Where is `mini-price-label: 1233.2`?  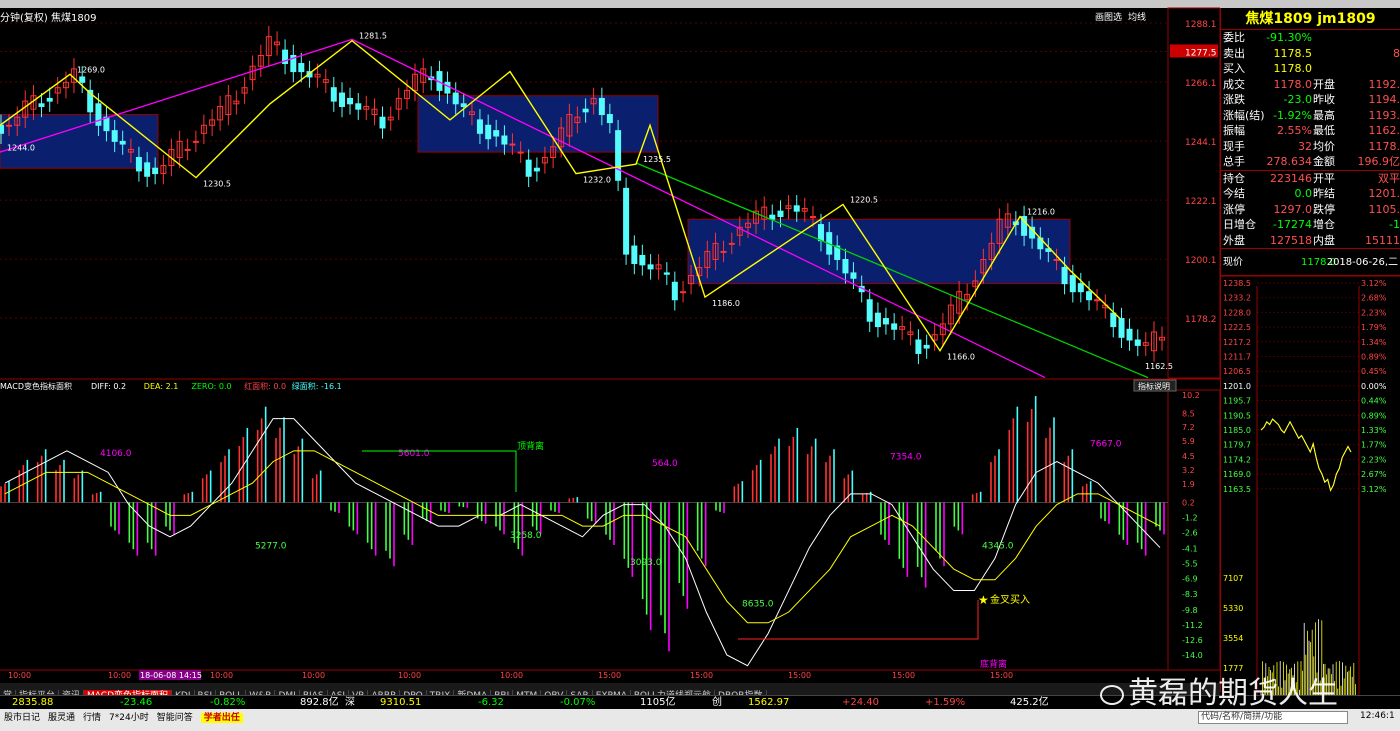 mini-price-label: 1233.2 is located at coordinates (1237, 298).